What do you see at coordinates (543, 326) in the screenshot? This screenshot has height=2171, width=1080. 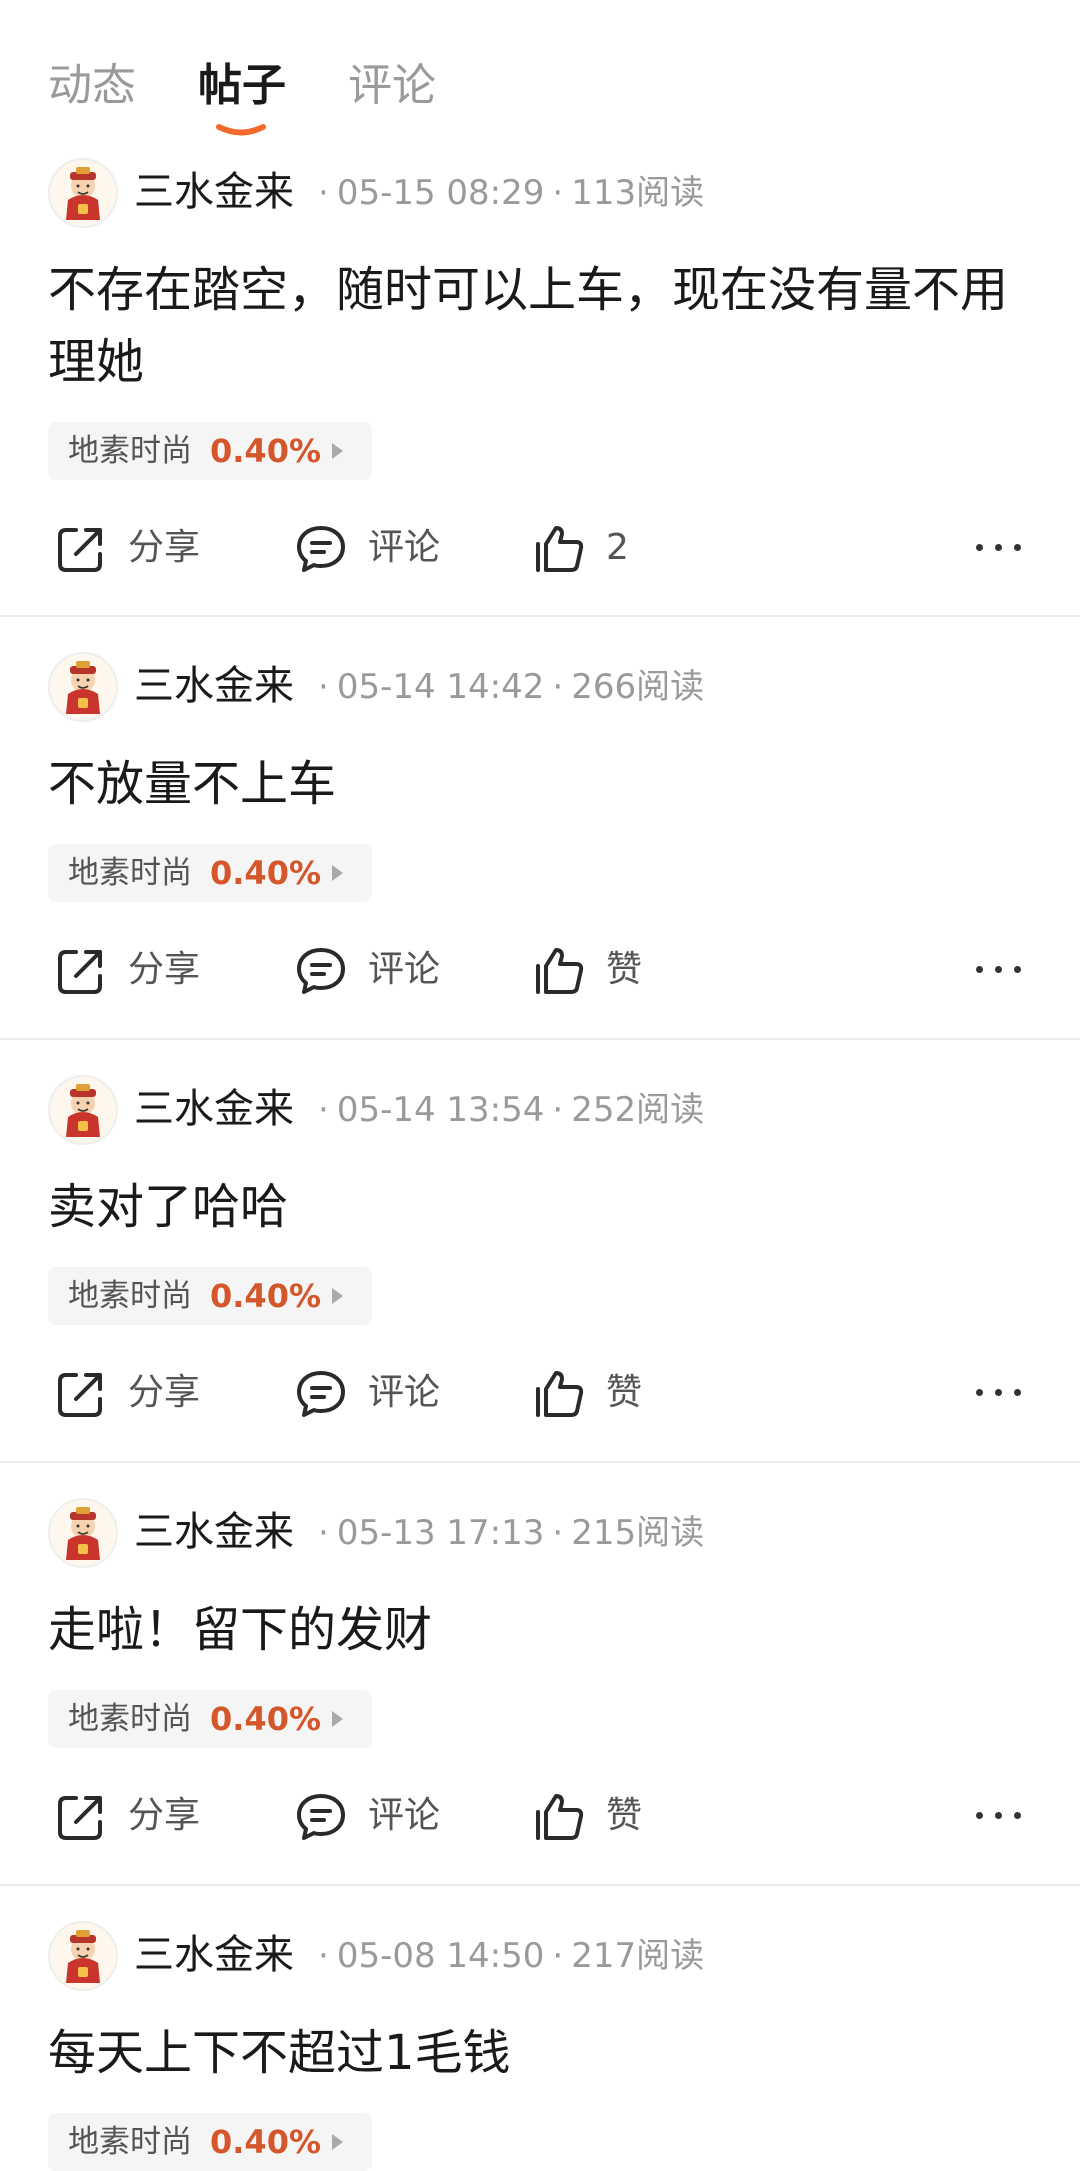 I see `post-content: 不存在踏空，随时可以上车，现在没有量不用理她` at bounding box center [543, 326].